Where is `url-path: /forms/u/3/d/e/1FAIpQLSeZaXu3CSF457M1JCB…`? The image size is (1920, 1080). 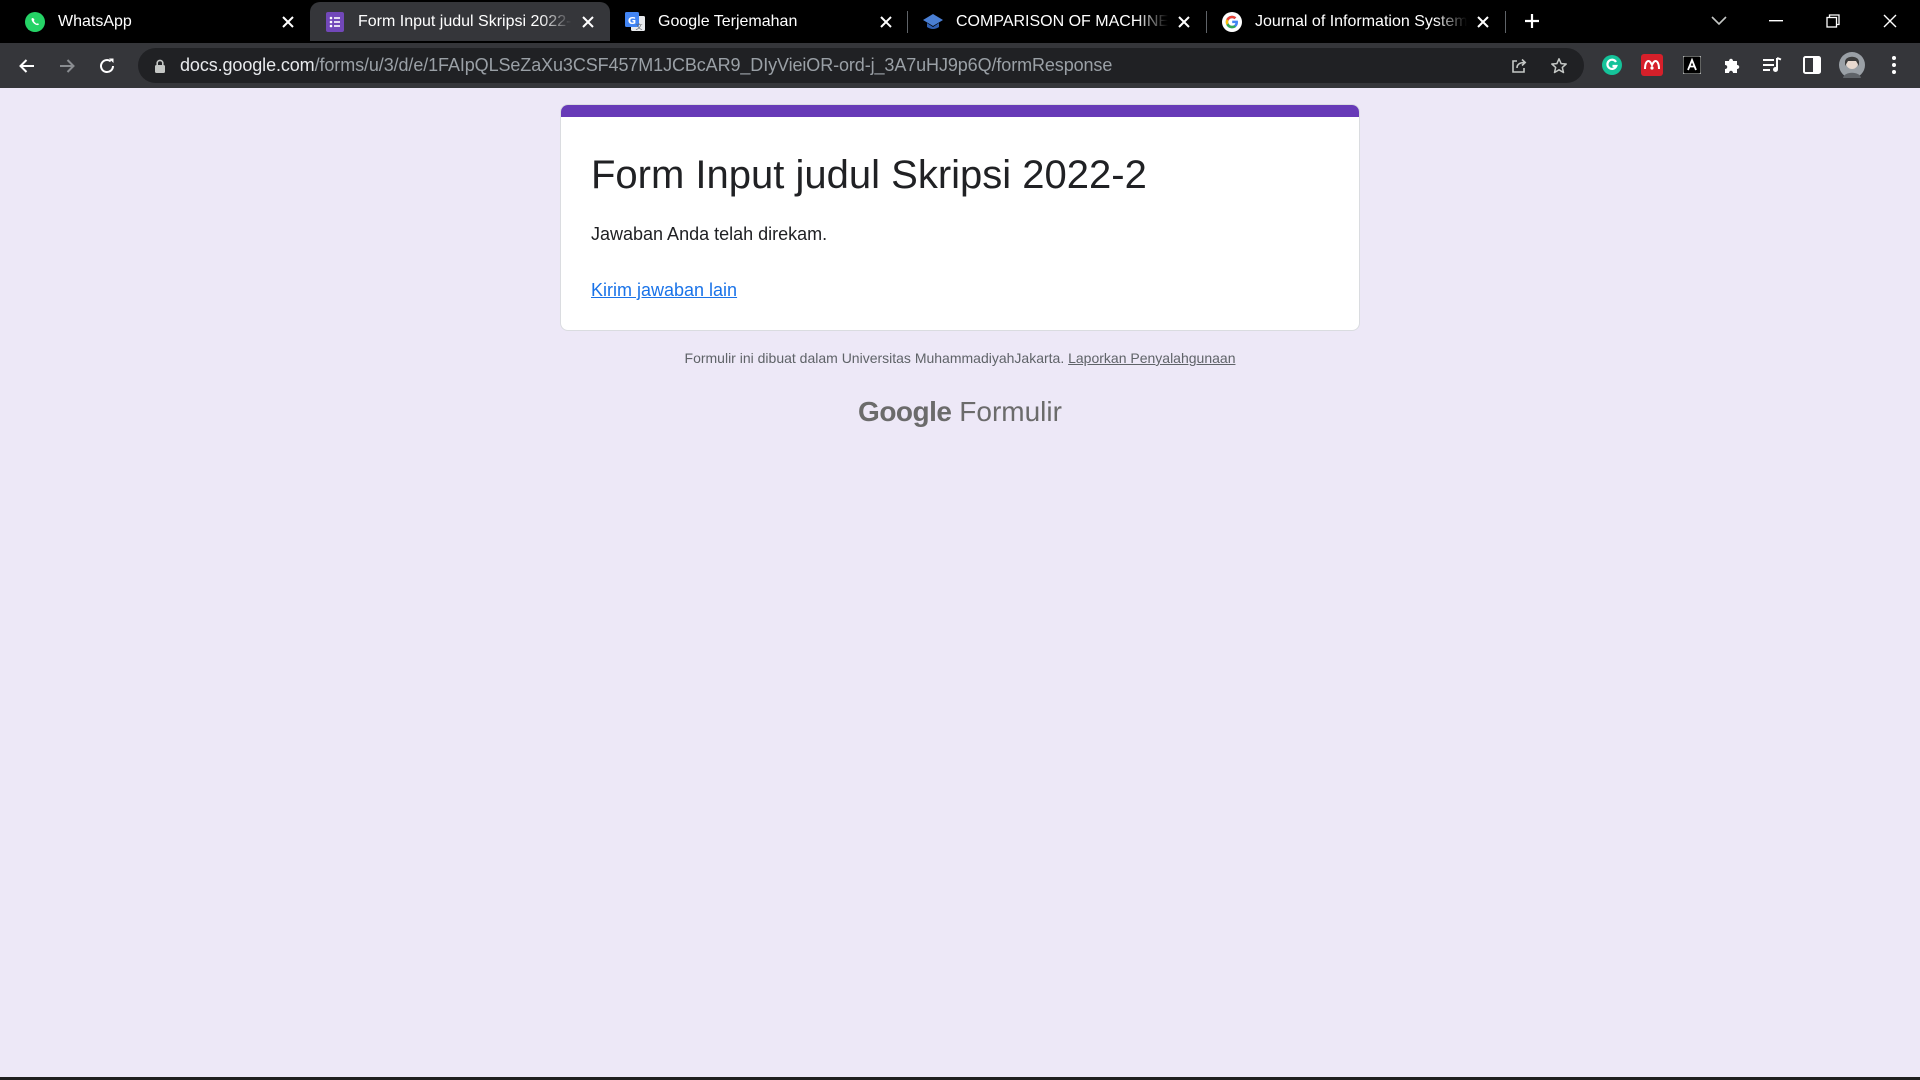 url-path: /forms/u/3/d/e/1FAIpQLSeZaXu3CSF457M1JCB… is located at coordinates (713, 65).